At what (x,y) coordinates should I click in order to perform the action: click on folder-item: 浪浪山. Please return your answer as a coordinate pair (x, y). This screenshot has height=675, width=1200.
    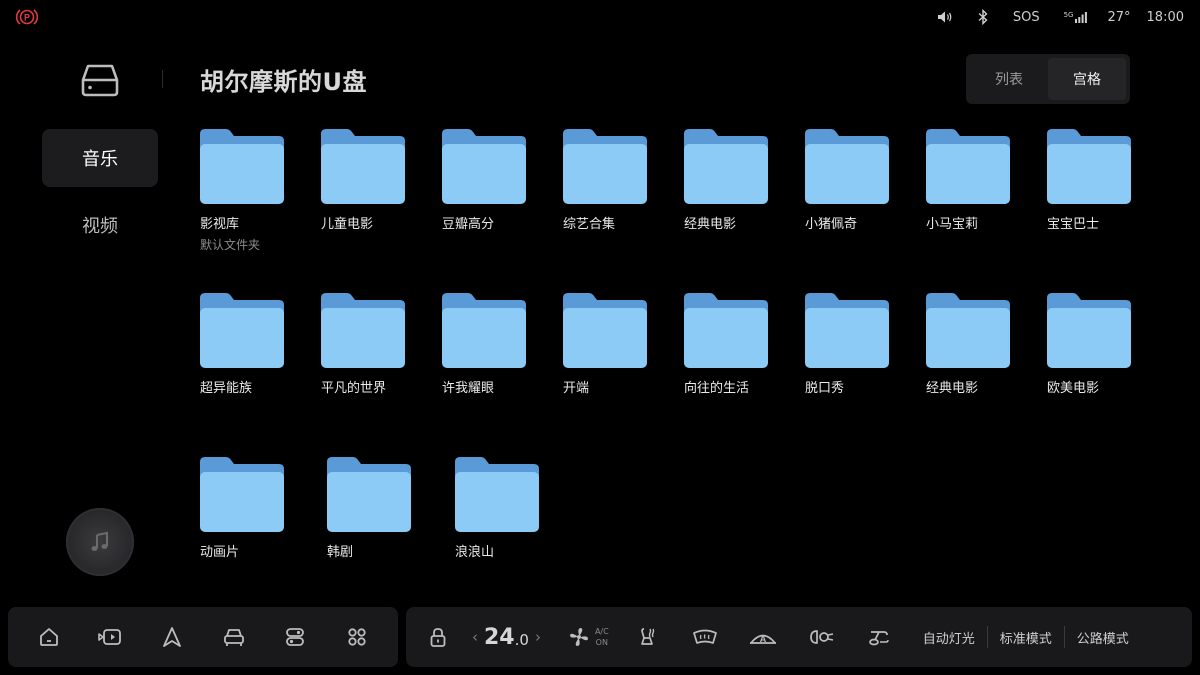
    Looking at the image, I should click on (510, 508).